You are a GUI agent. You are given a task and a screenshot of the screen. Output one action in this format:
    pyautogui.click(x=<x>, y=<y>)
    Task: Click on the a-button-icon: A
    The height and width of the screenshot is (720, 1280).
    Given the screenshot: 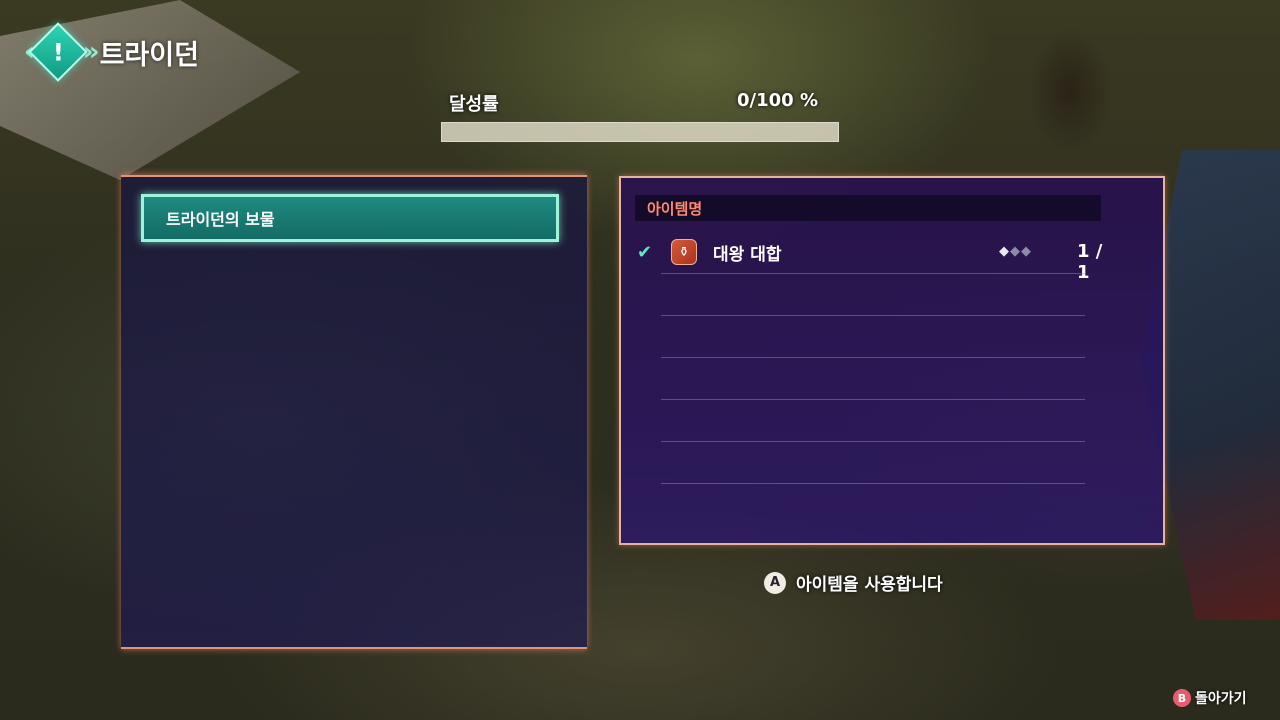 What is the action you would take?
    pyautogui.click(x=775, y=582)
    